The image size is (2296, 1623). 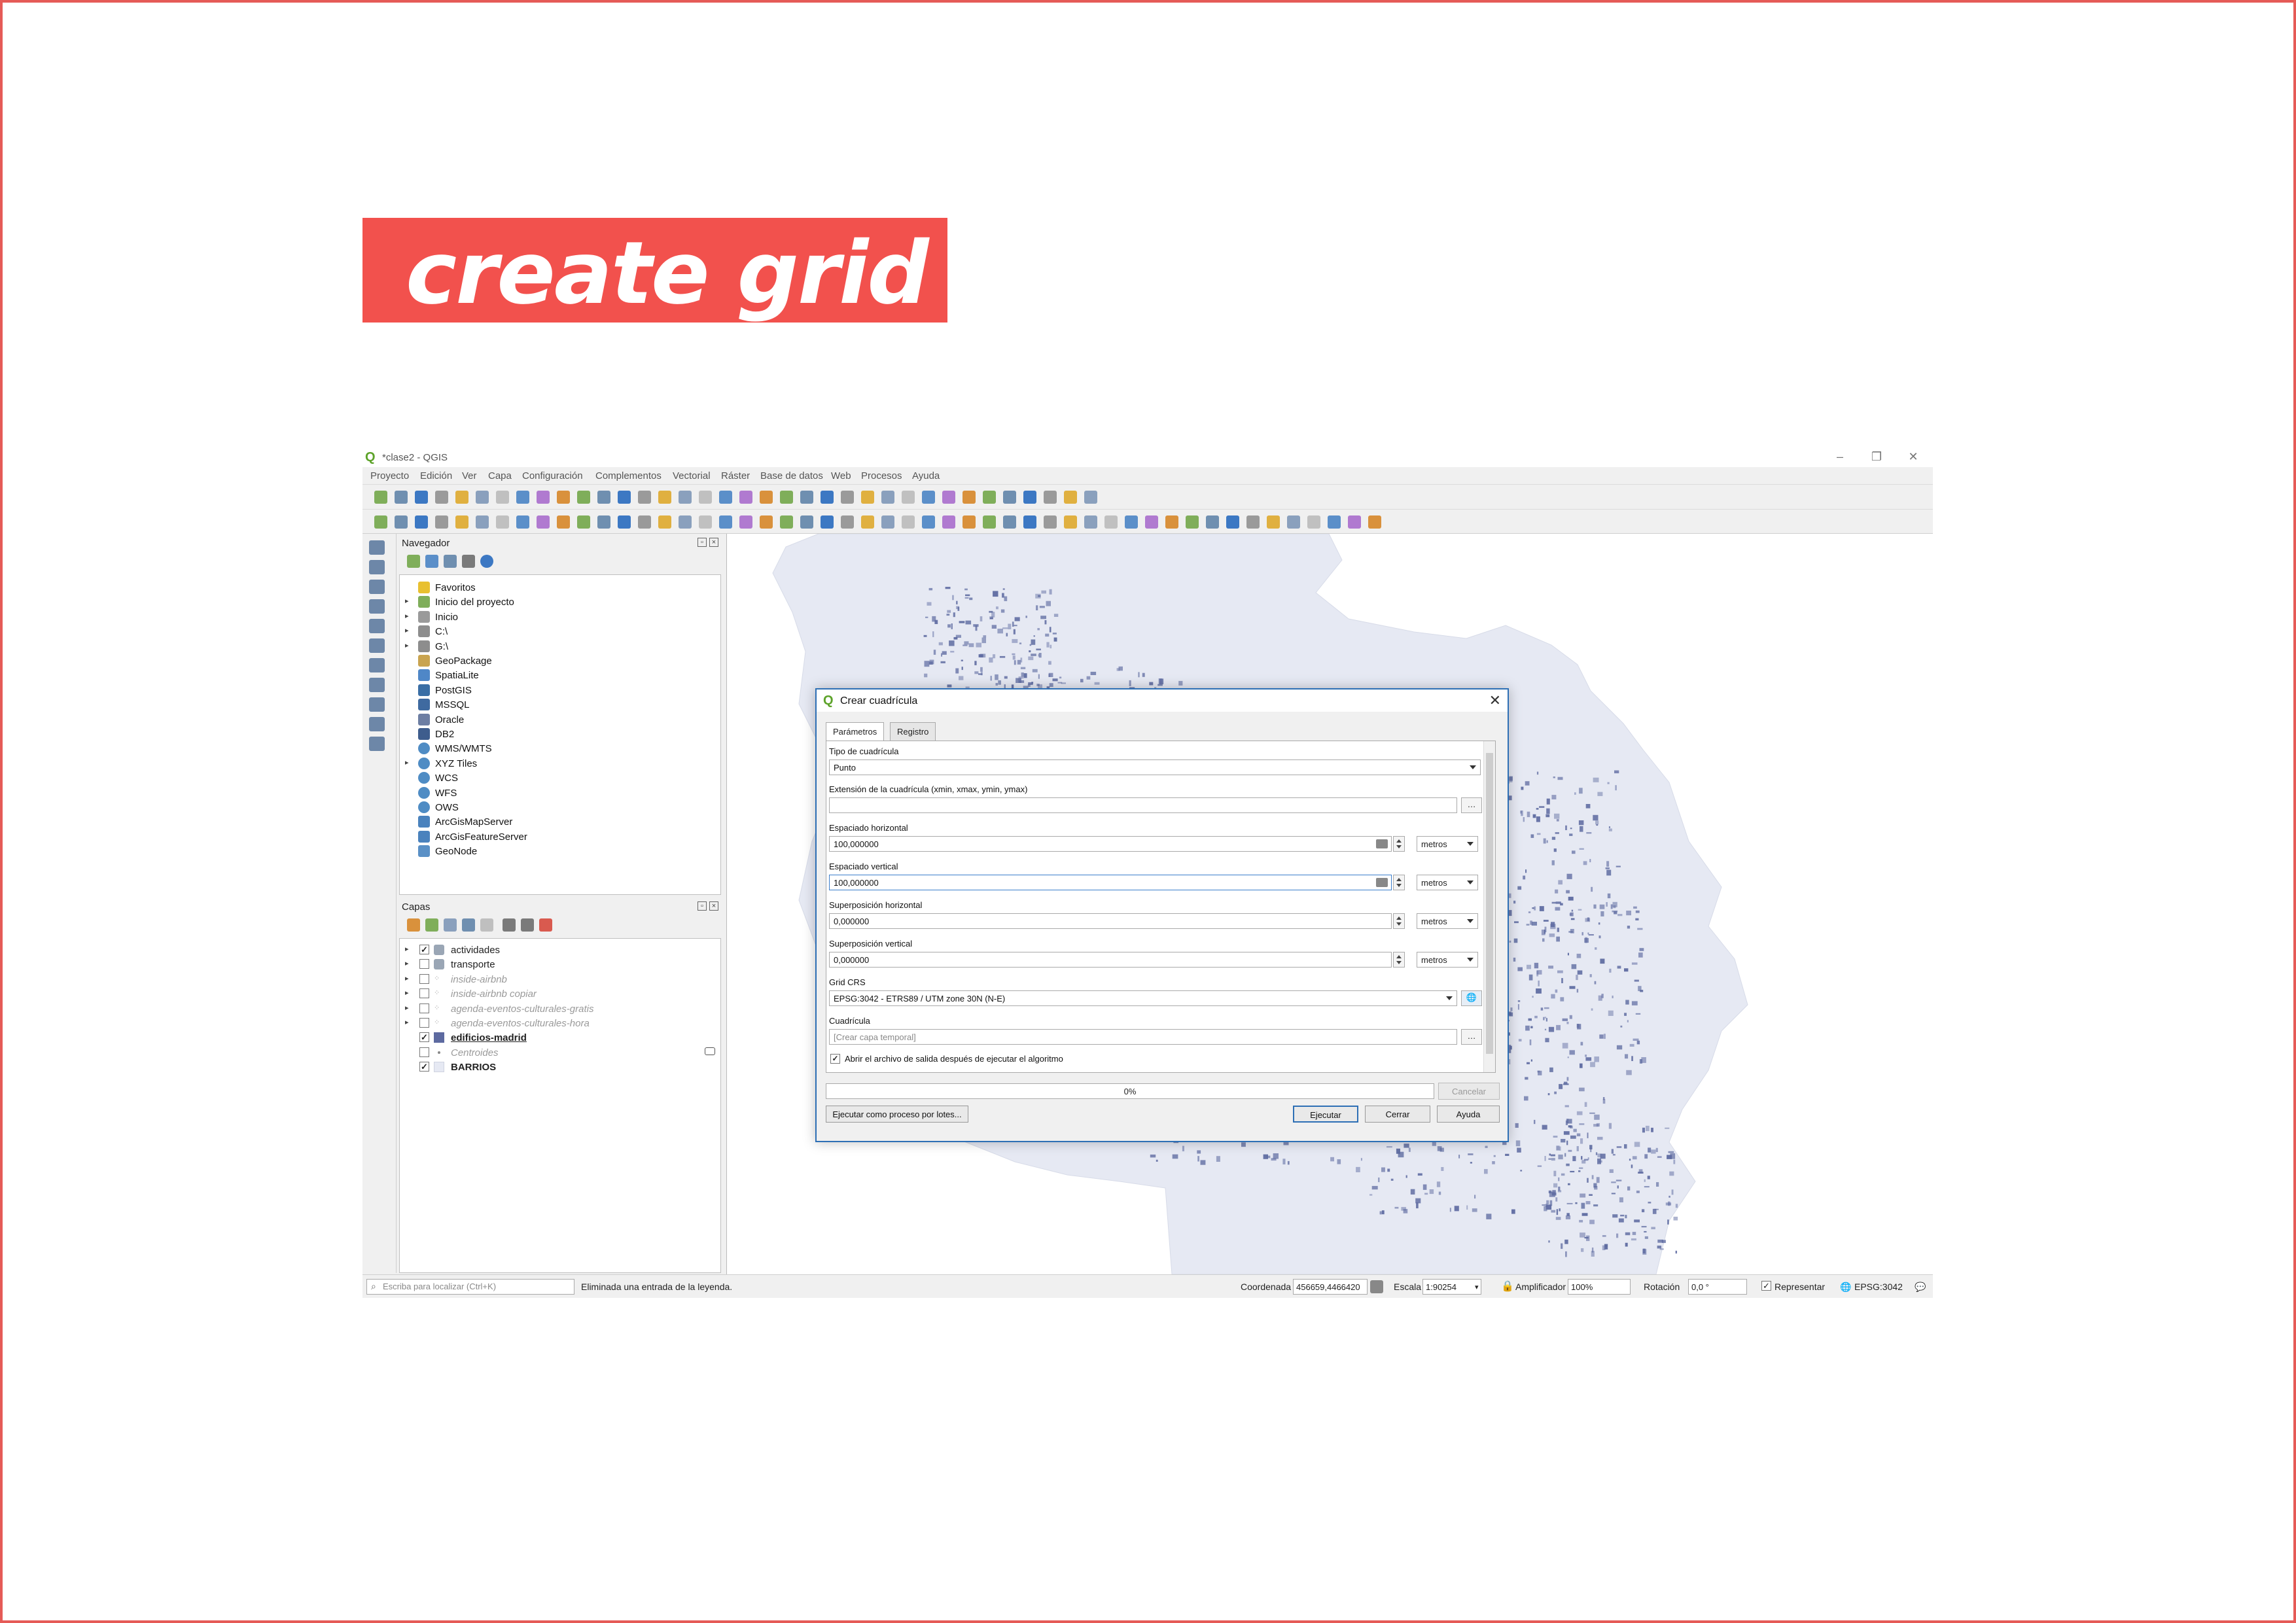 I want to click on manage-map-themes-icon, so click(x=450, y=925).